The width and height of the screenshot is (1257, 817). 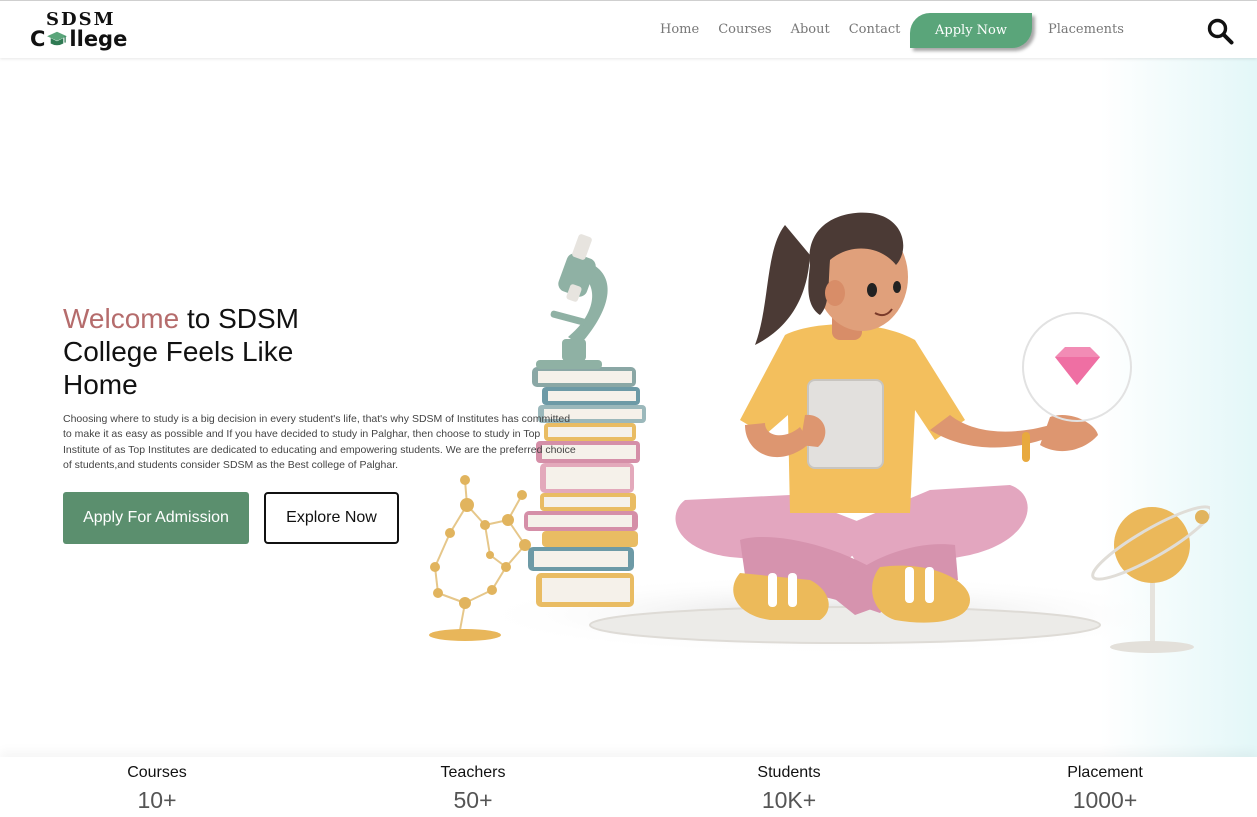 I want to click on logo-letters-llege: llege, so click(x=98, y=39).